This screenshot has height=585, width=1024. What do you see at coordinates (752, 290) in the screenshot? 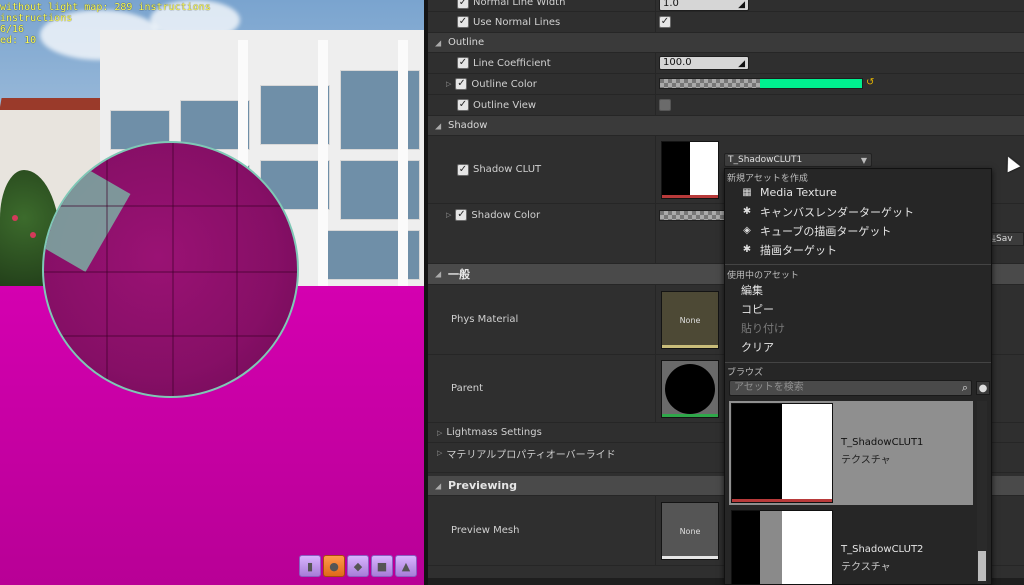
I see `menu-item-label: 編集` at bounding box center [752, 290].